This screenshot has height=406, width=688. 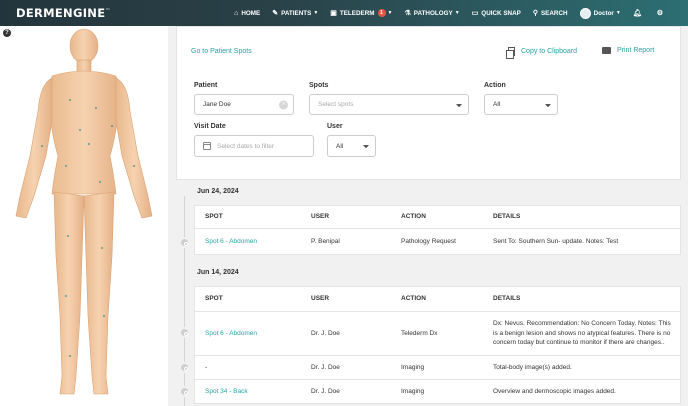 I want to click on body-head, so click(x=84, y=46).